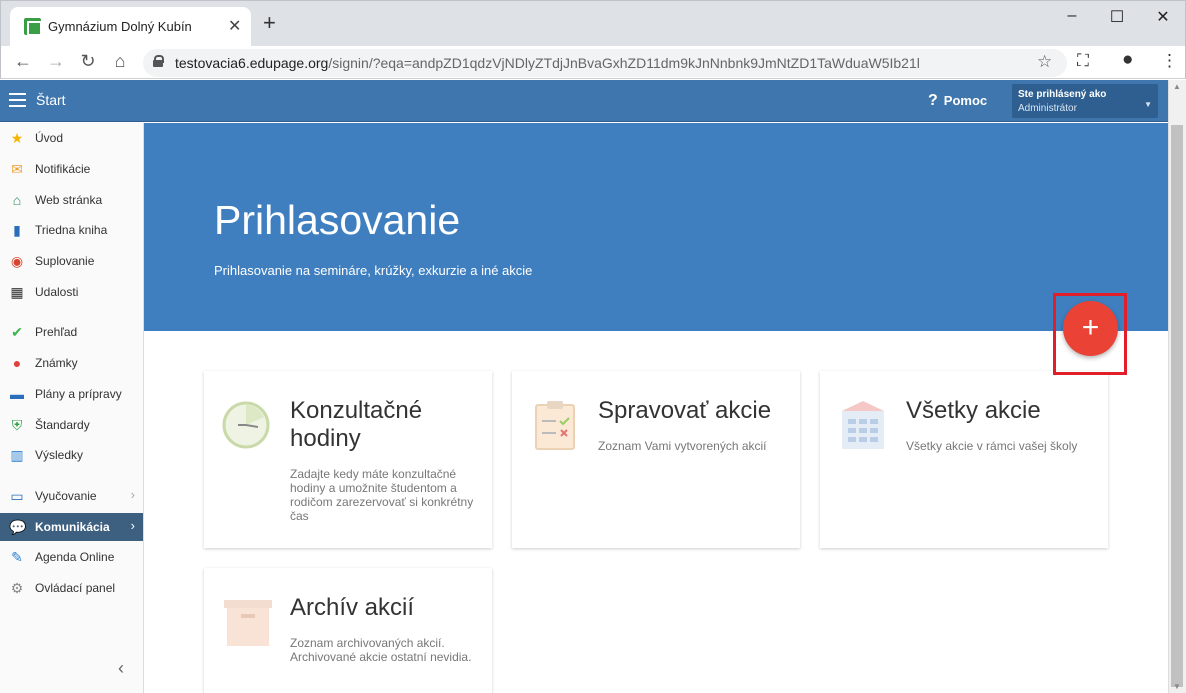  I want to click on chat-icon: 💬, so click(18, 527).